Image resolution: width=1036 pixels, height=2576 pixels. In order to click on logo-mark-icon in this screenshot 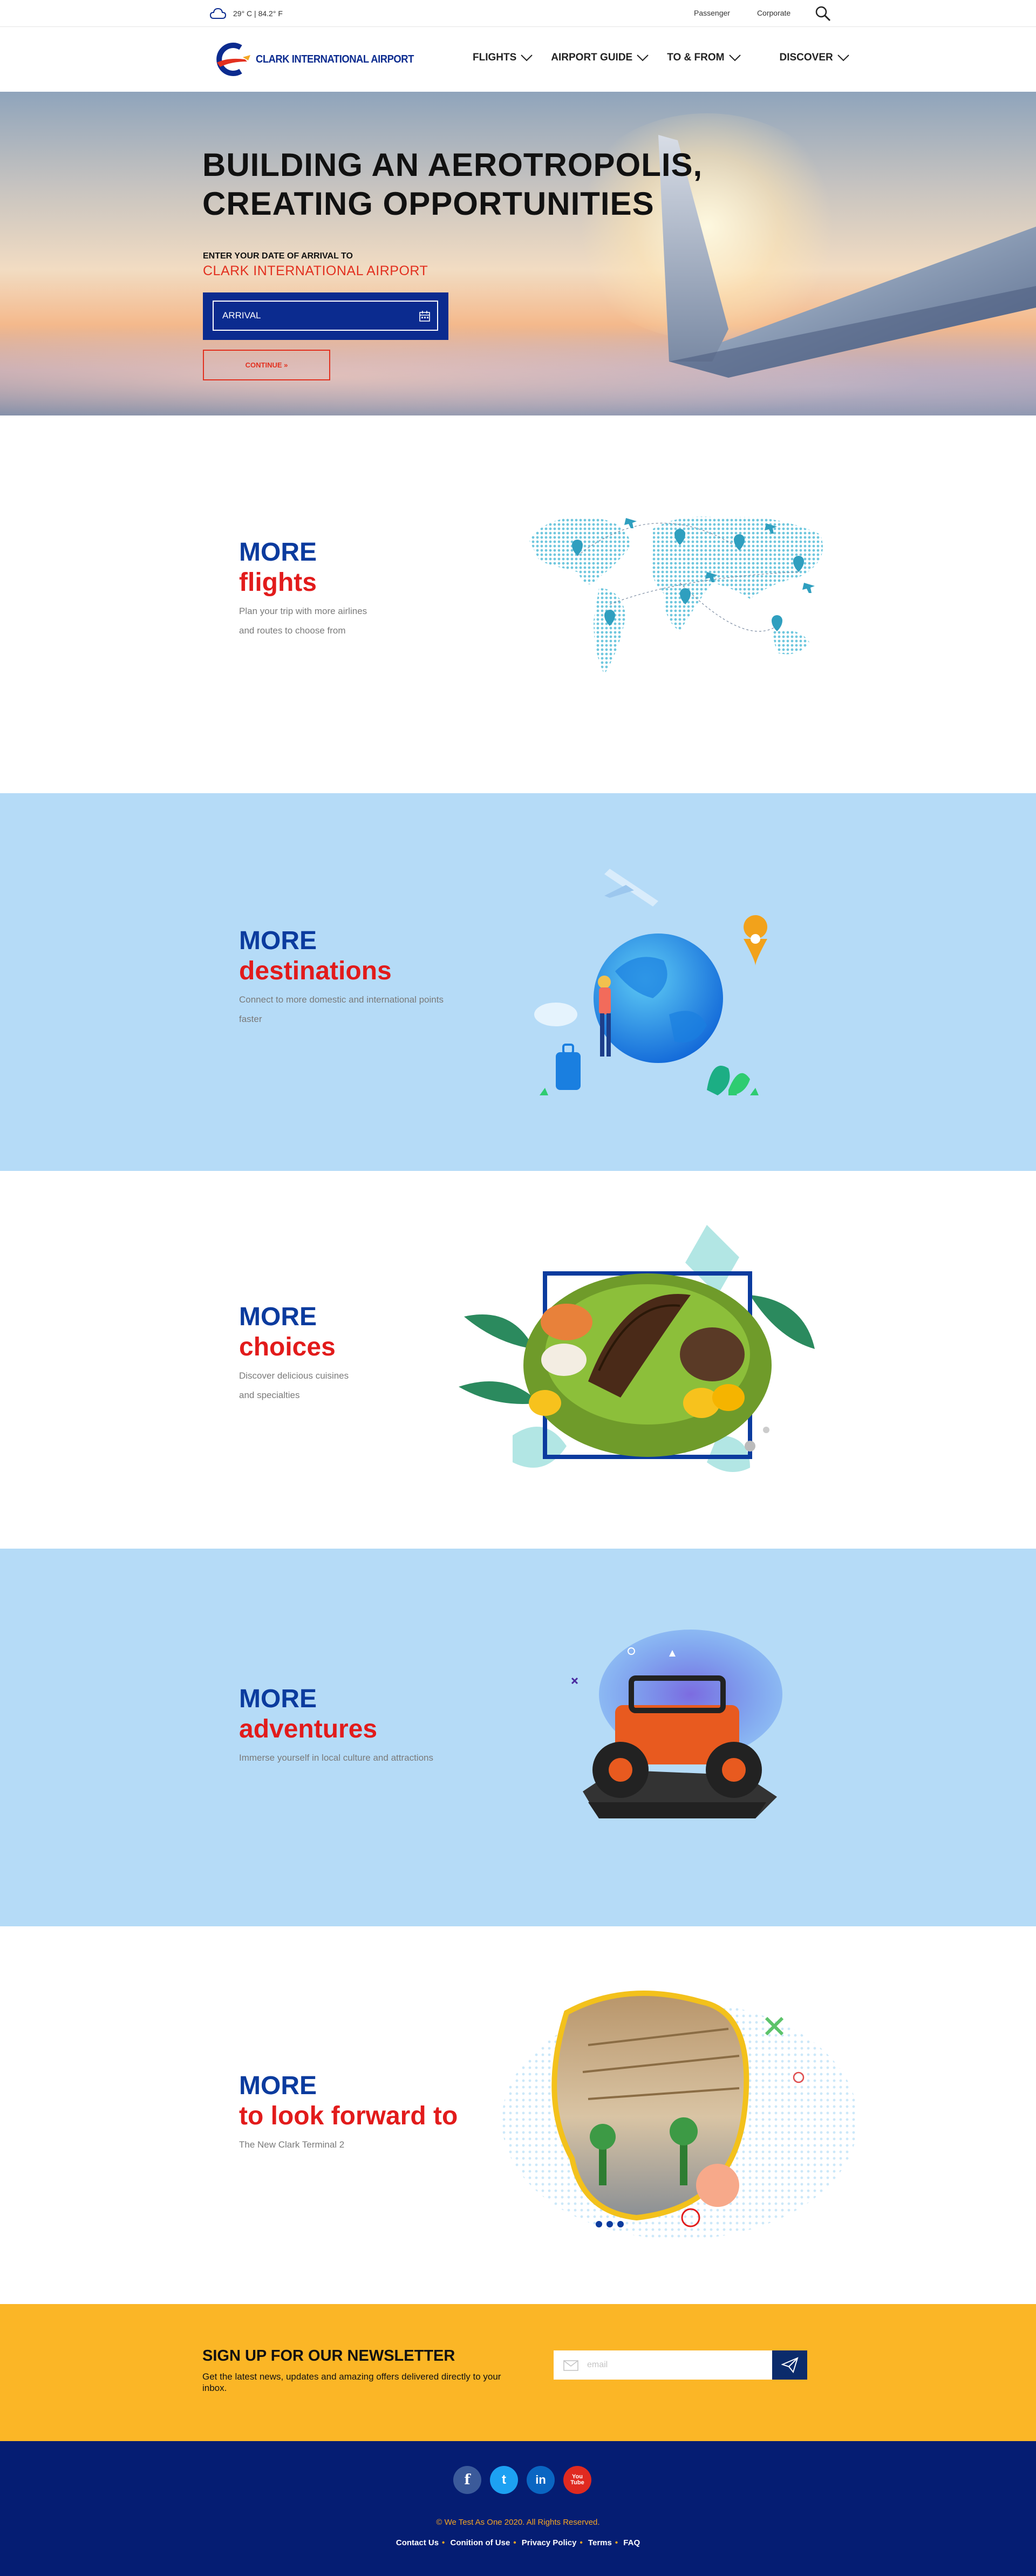, I will do `click(233, 59)`.